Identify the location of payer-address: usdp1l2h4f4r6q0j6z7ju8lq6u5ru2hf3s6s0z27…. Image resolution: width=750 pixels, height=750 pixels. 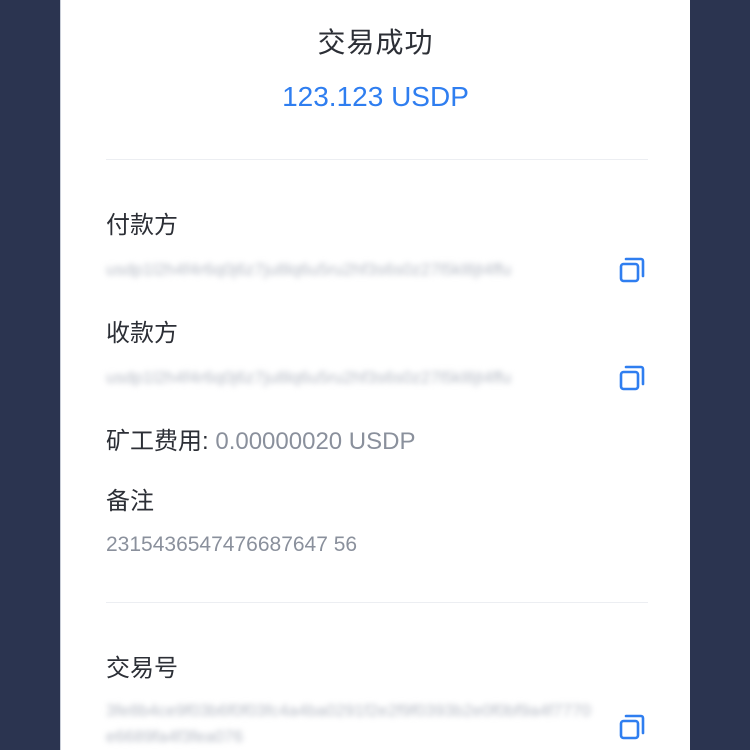
(309, 269).